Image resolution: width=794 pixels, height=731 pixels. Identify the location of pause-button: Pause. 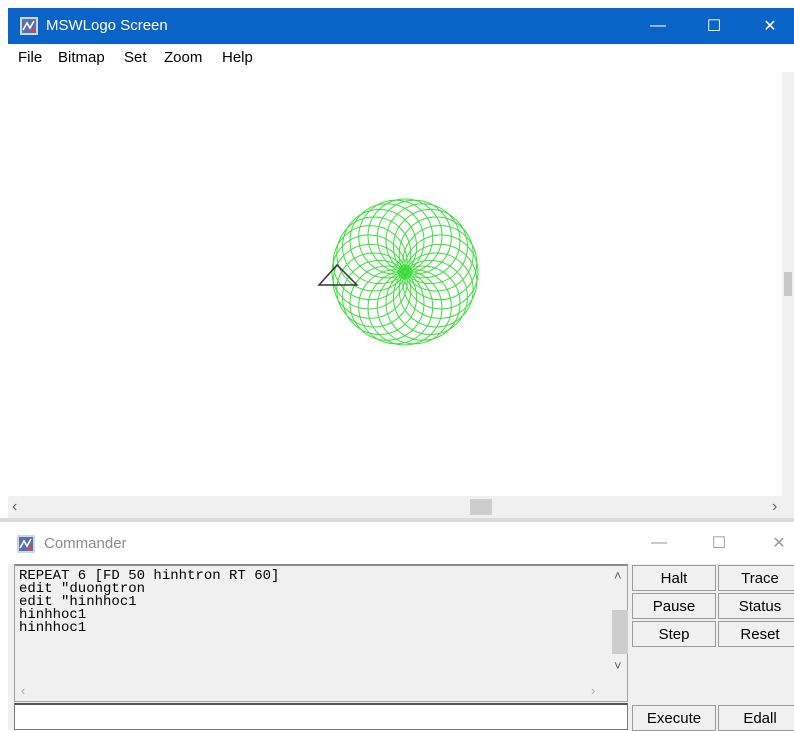
(674, 606).